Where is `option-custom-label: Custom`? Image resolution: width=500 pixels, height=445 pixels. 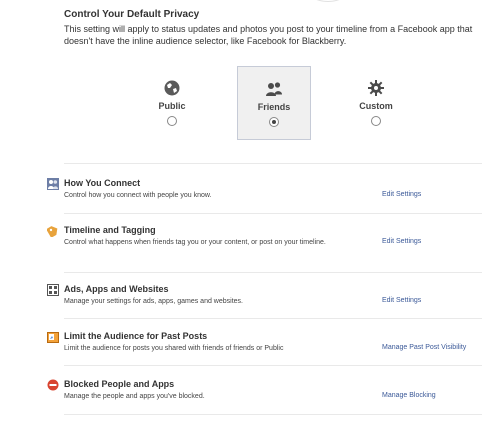 option-custom-label: Custom is located at coordinates (376, 106).